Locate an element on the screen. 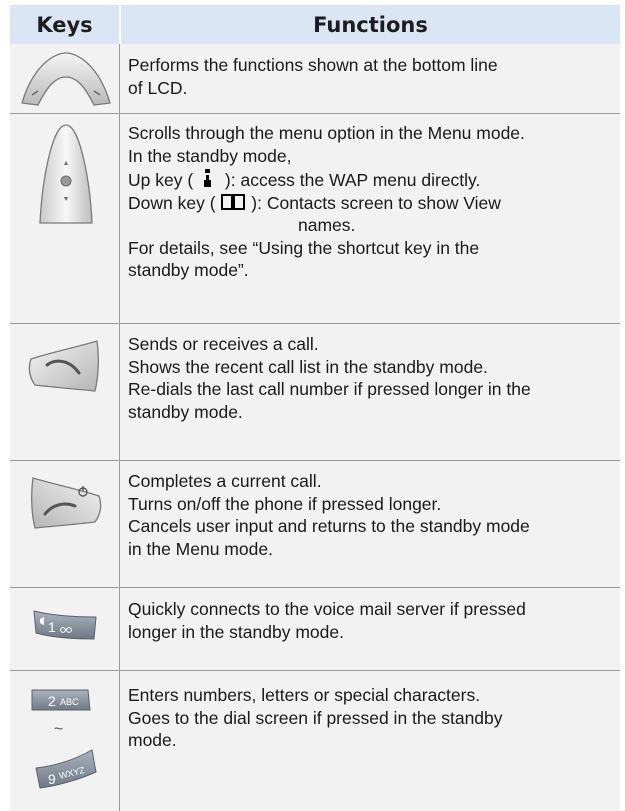 This screenshot has width=625, height=811. wap-icon is located at coordinates (208, 178).